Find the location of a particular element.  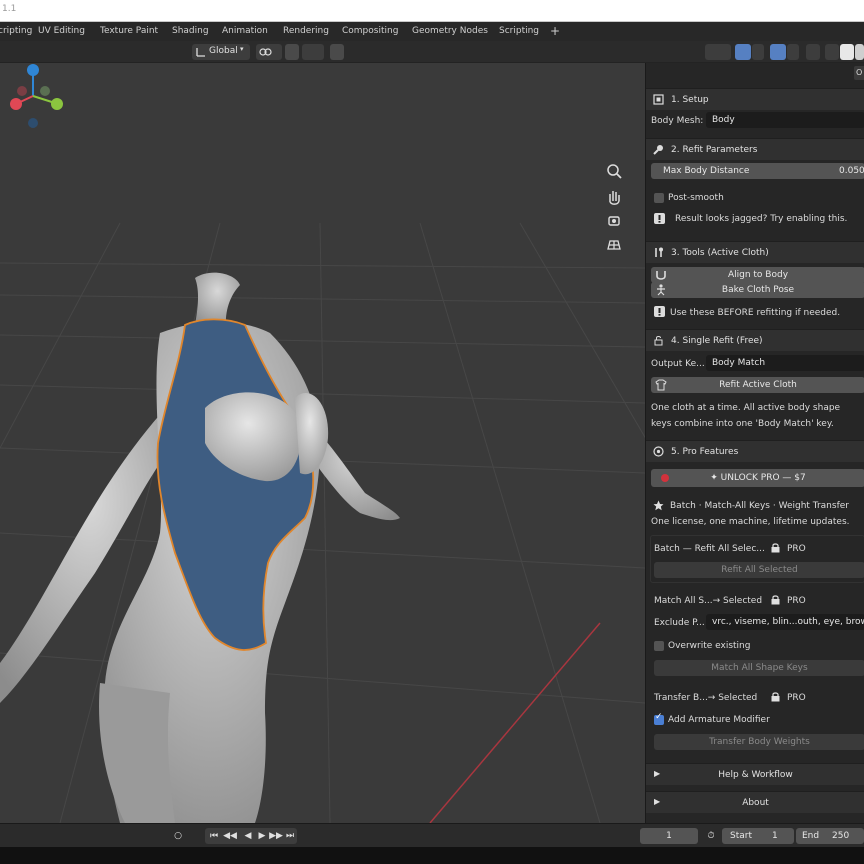

refit-all-selected-button: Refit All Selected is located at coordinates (759, 570).